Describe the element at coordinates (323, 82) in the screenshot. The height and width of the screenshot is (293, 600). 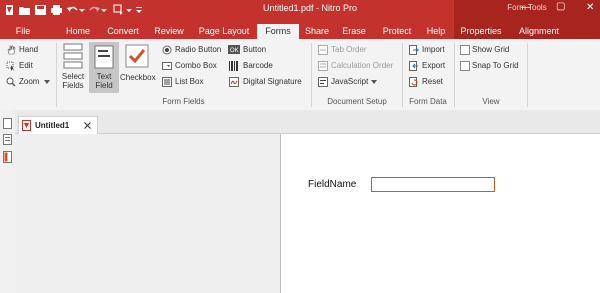
I see `javascript-icon` at that location.